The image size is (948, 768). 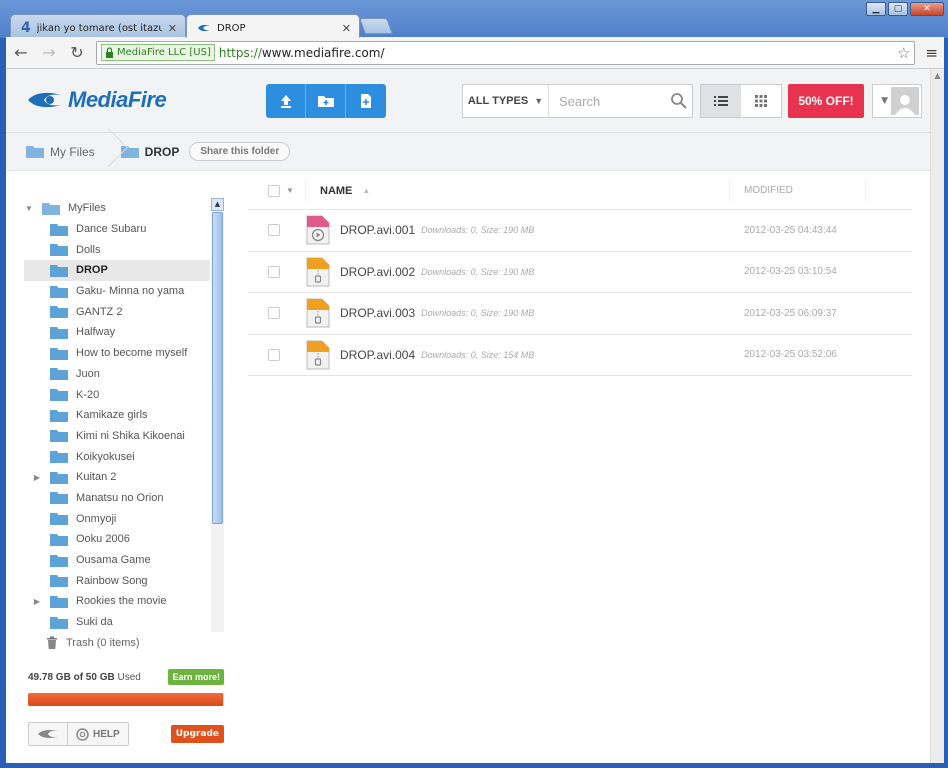 What do you see at coordinates (318, 355) in the screenshot?
I see `archive-file-icon` at bounding box center [318, 355].